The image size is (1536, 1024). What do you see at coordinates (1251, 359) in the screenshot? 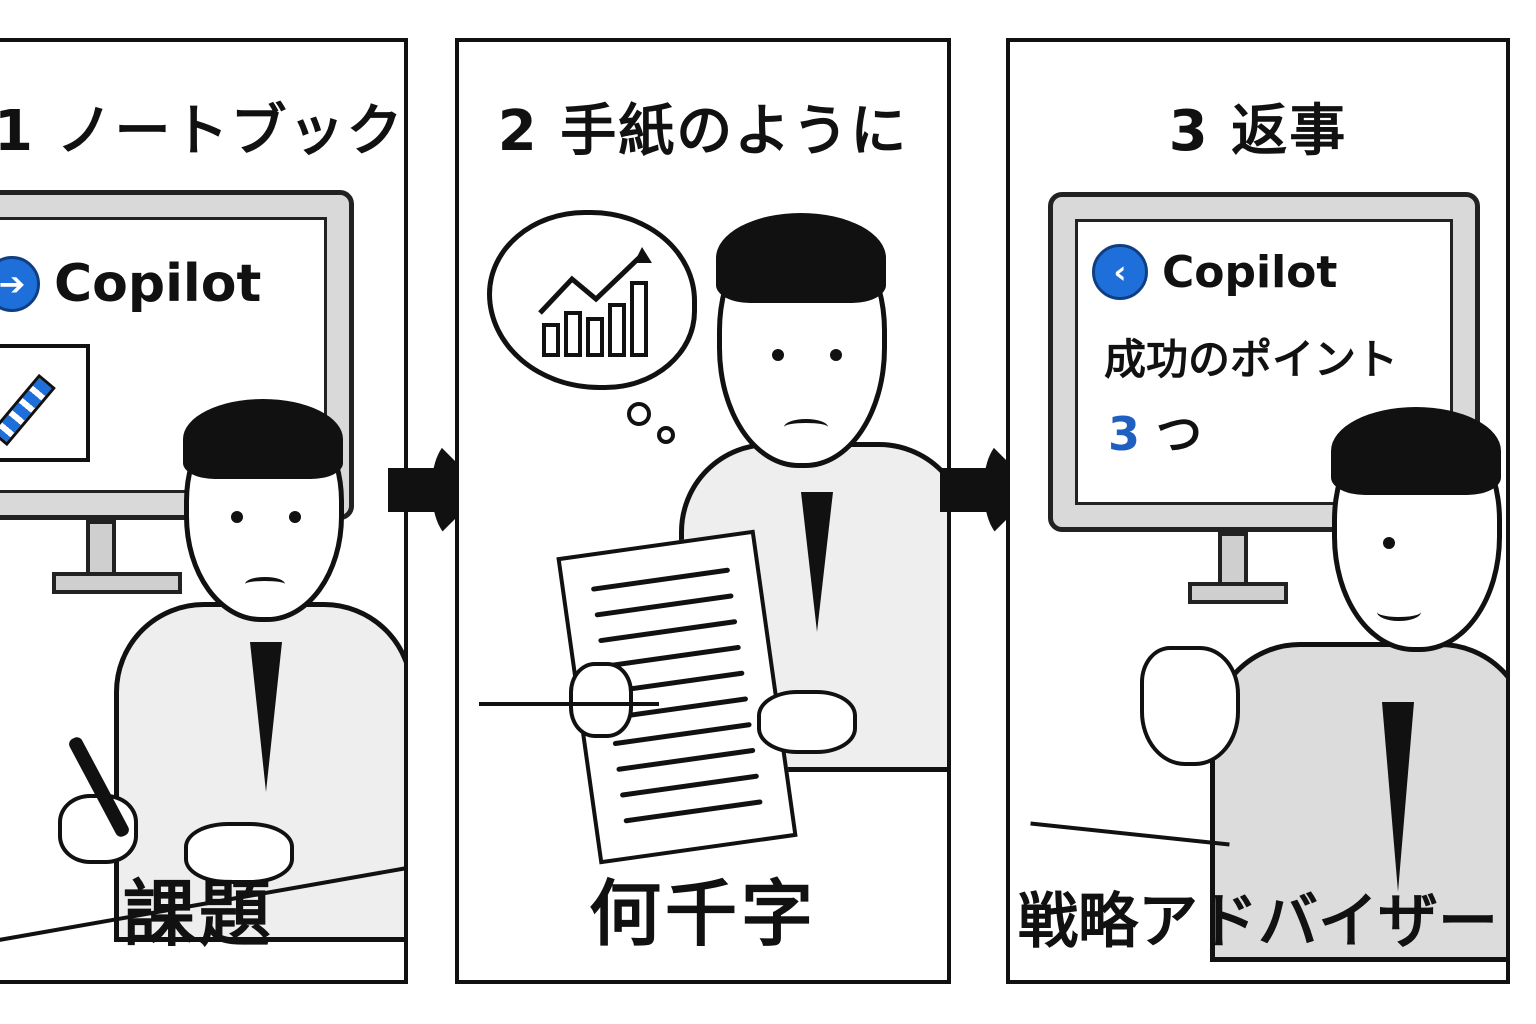
I see `success-points-heading: 成功のポイント` at bounding box center [1251, 359].